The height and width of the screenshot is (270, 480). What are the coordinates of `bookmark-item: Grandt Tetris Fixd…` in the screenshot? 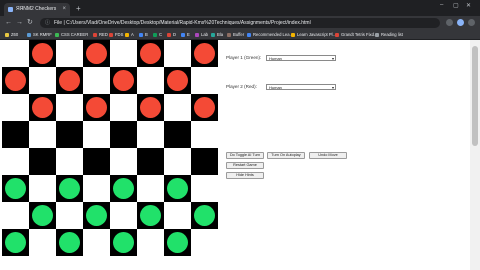 It's located at (356, 34).